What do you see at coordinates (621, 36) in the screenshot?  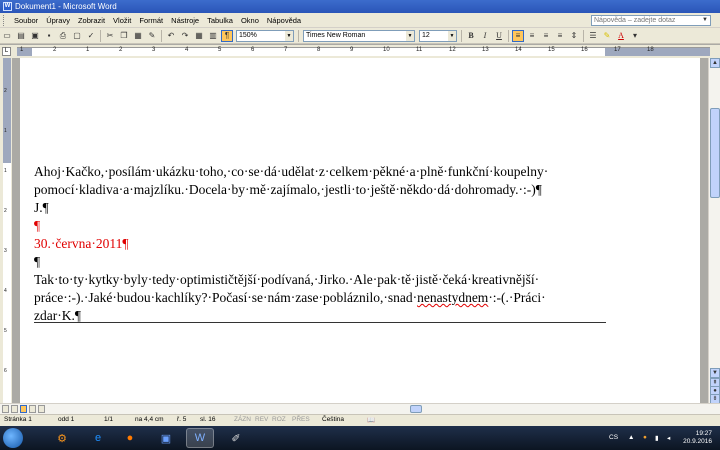 I see `font-color-button: A` at bounding box center [621, 36].